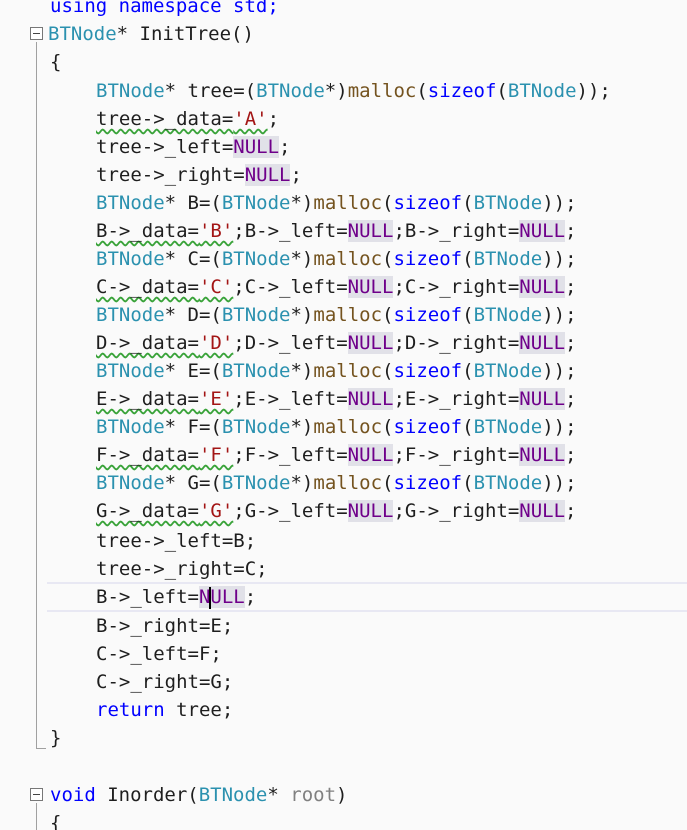 This screenshot has width=687, height=830. I want to click on char-literal: 'G', so click(216, 511).